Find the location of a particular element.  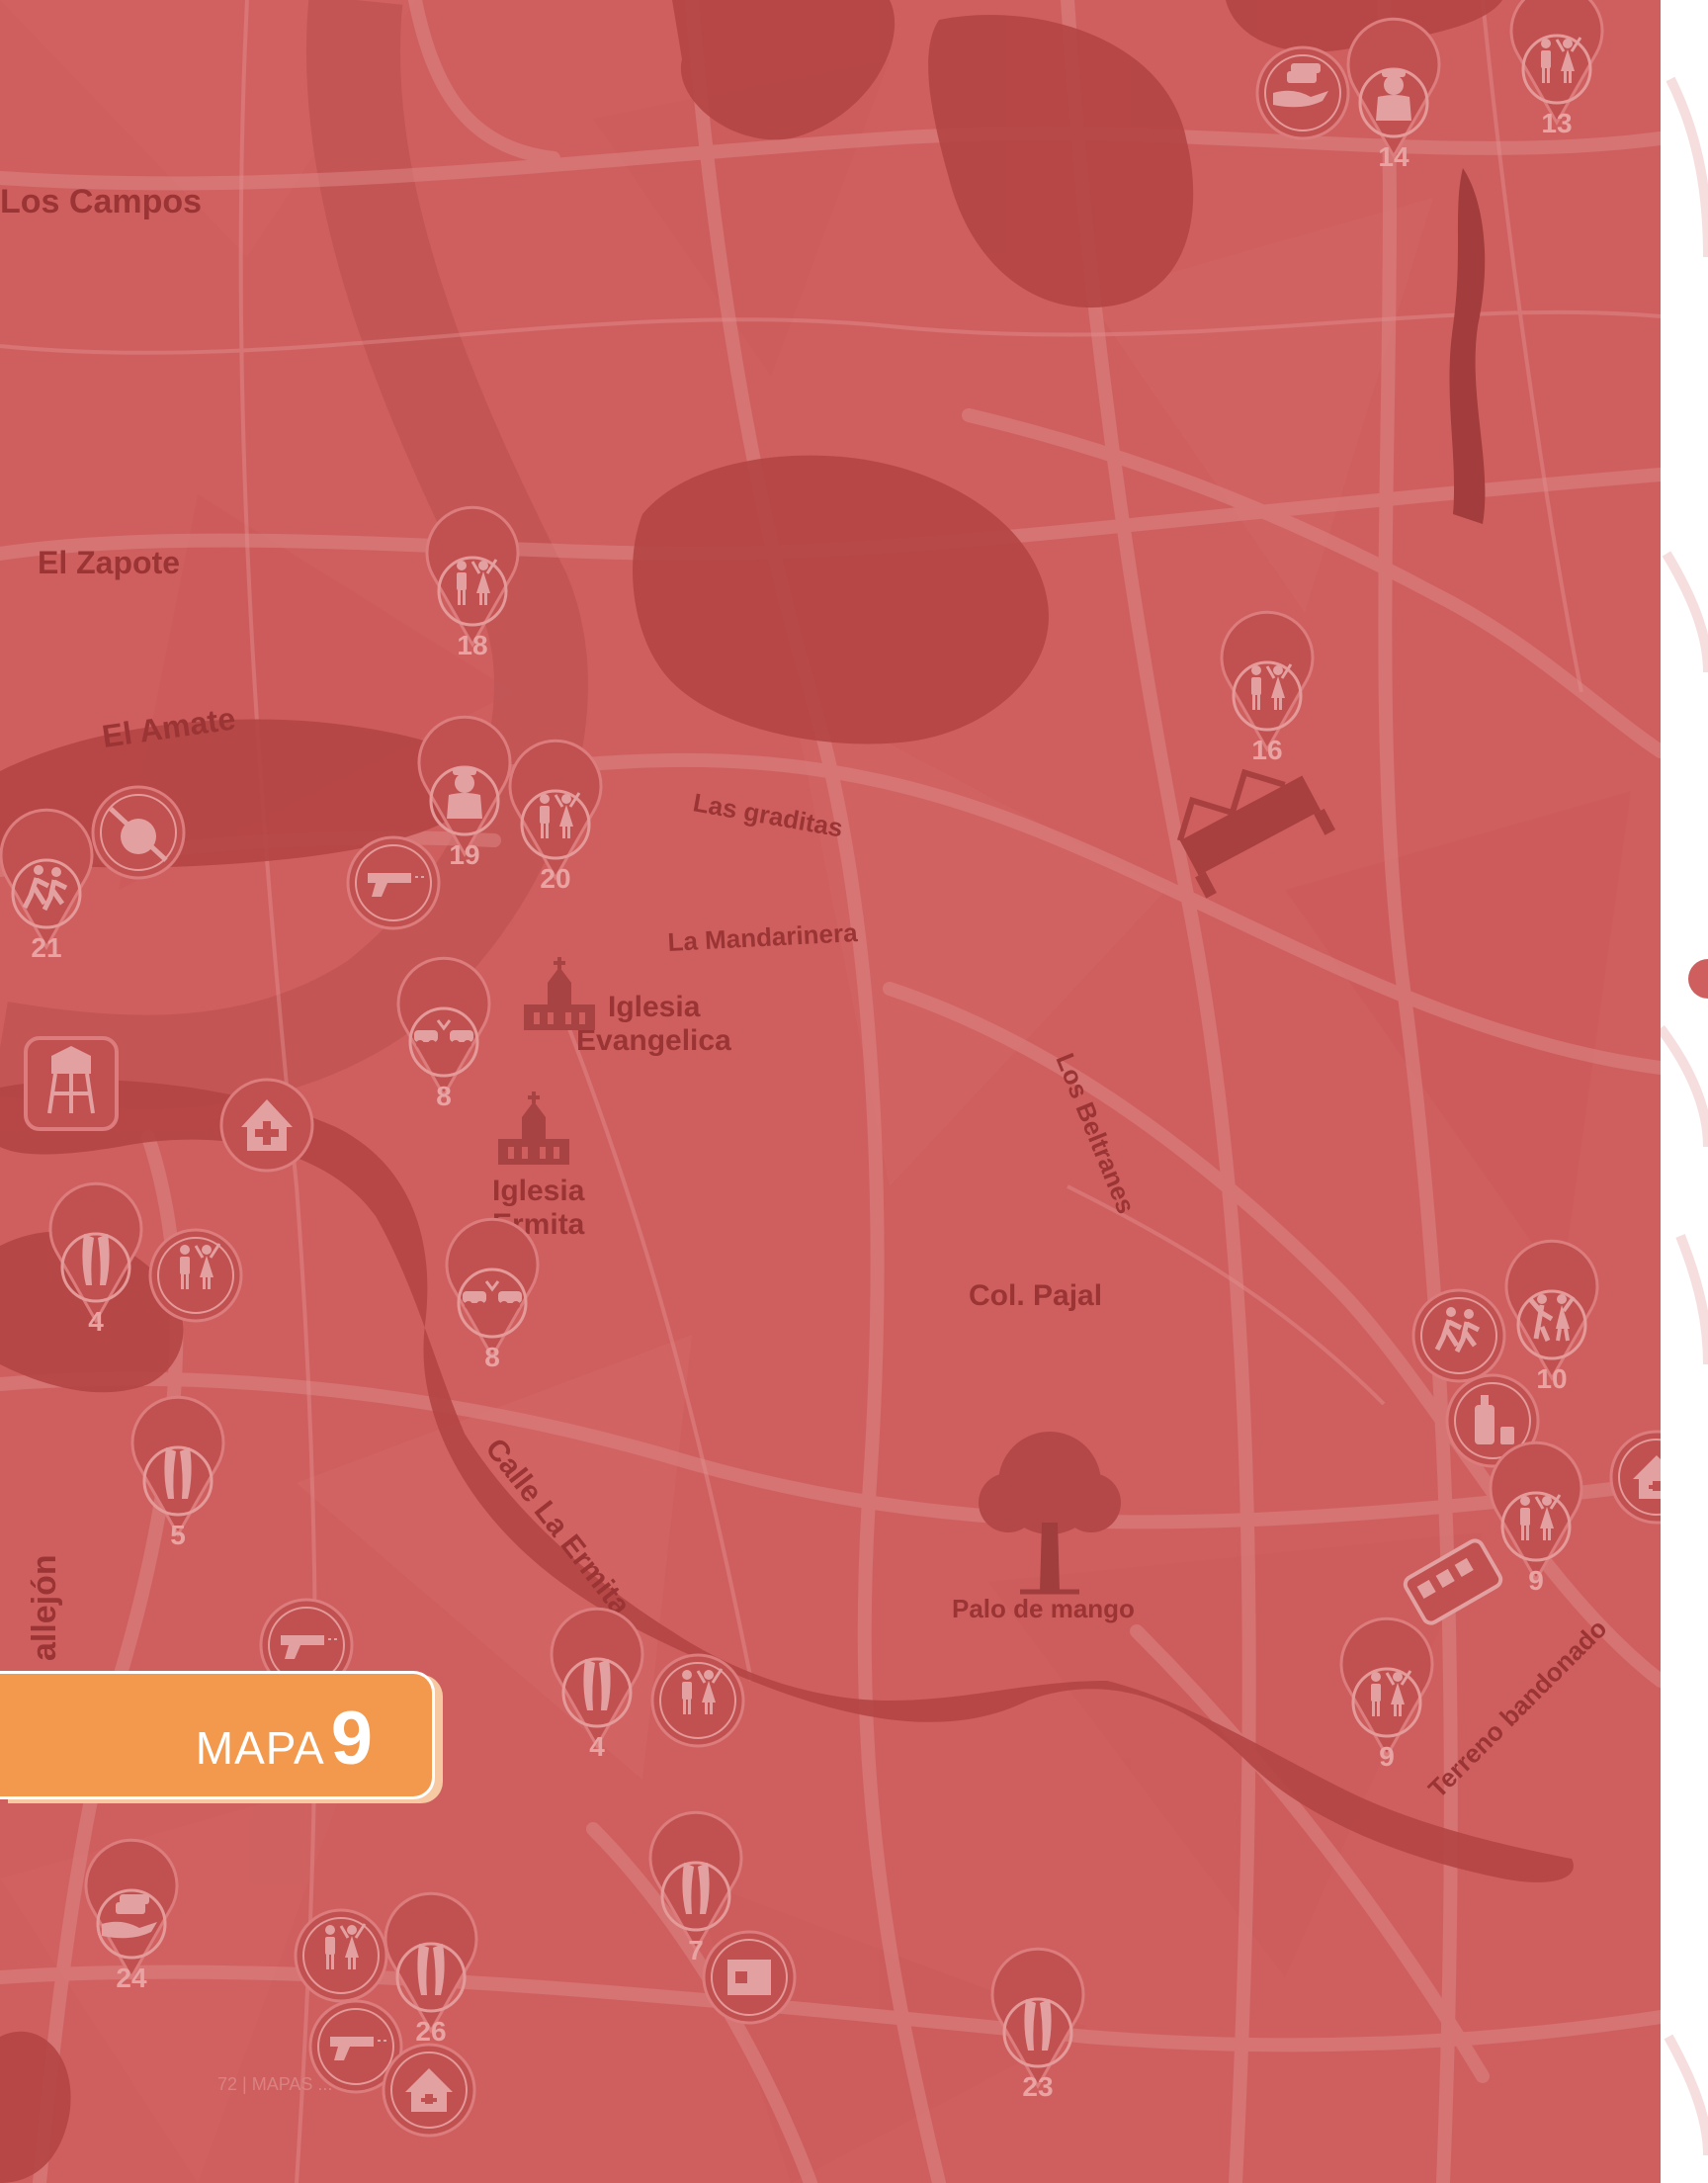

svg-text: 5 is located at coordinates (178, 1535).